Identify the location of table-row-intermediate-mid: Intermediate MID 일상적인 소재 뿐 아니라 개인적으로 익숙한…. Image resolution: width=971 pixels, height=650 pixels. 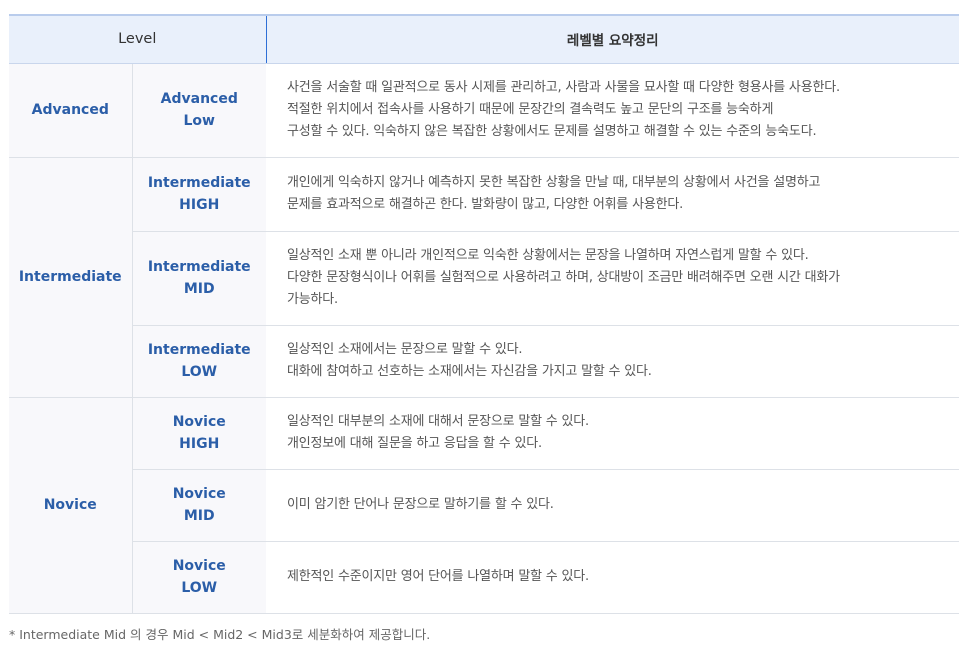
(484, 278).